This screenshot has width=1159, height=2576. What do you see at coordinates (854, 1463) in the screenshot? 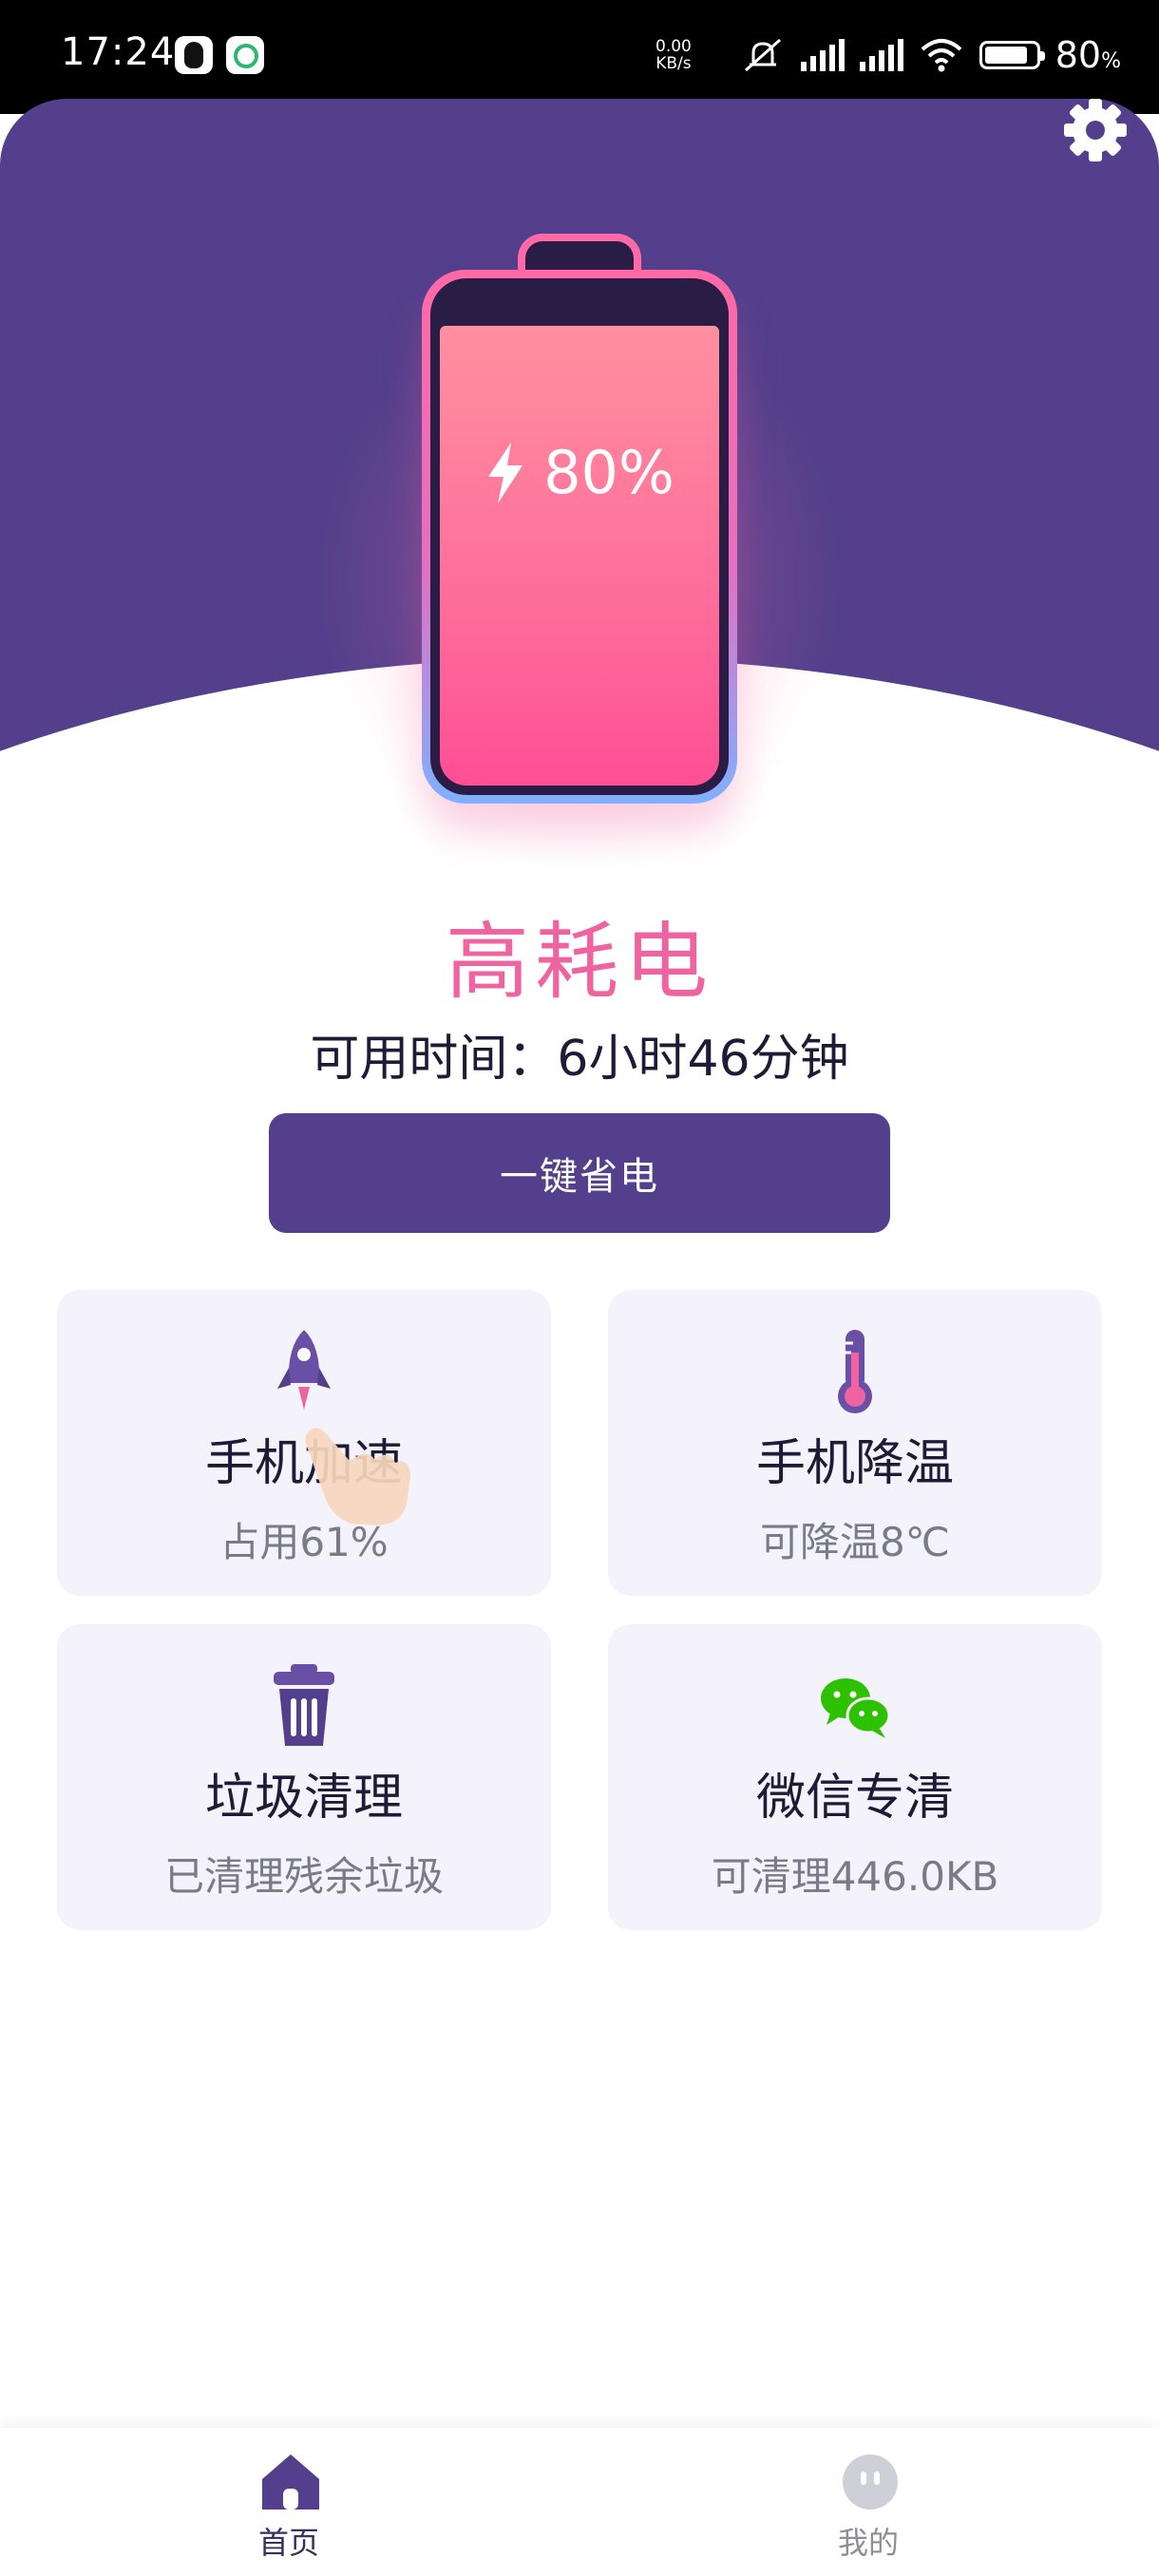
I see `card-title: 手机降温` at bounding box center [854, 1463].